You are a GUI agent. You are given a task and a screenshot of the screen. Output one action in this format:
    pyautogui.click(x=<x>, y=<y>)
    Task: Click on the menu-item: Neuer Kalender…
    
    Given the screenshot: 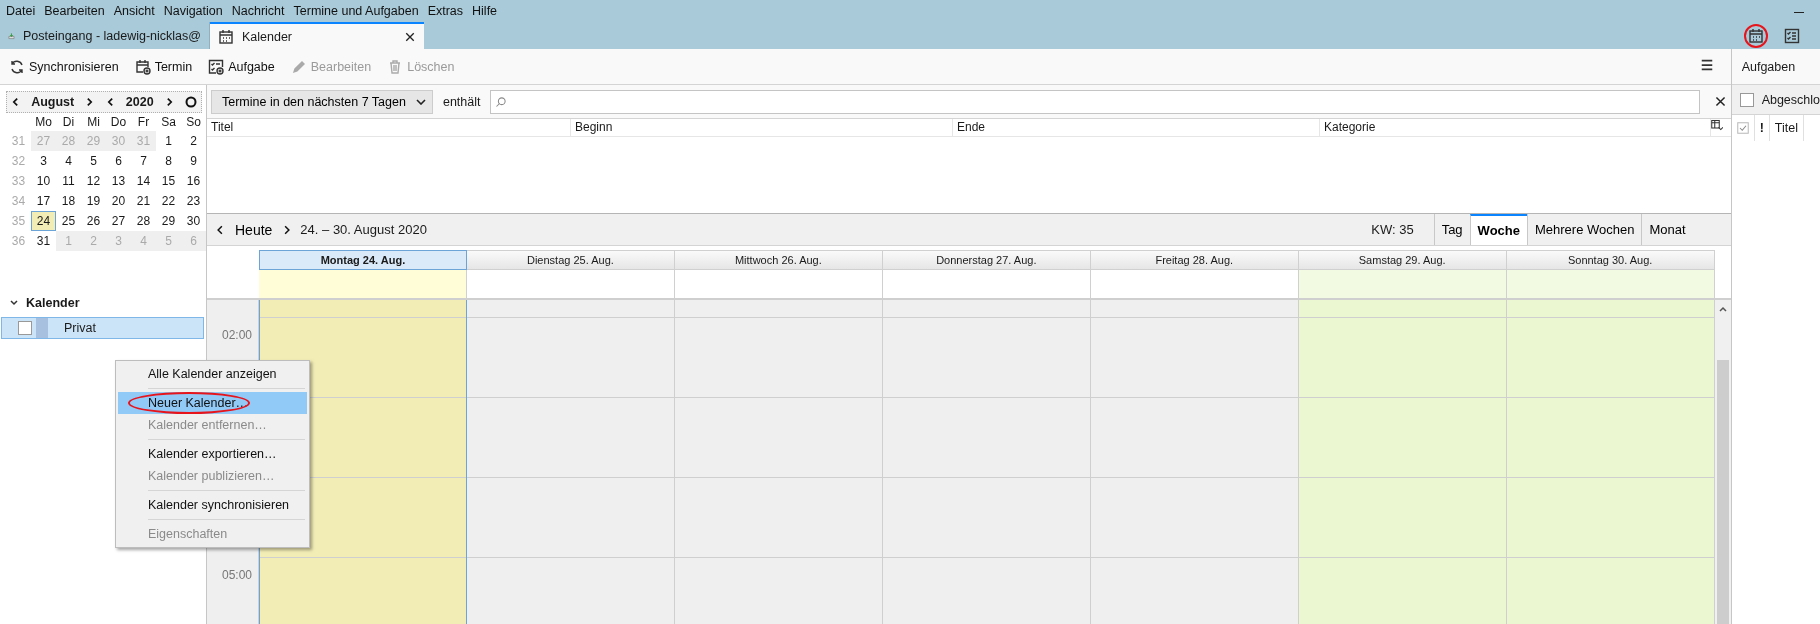 What is the action you would take?
    pyautogui.click(x=212, y=403)
    